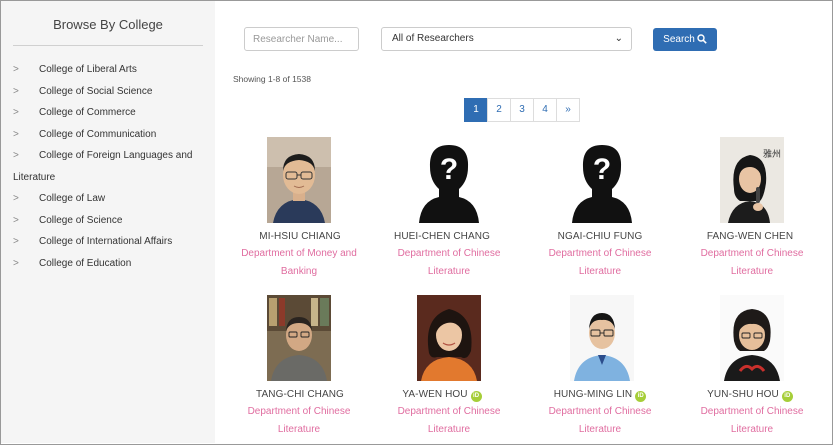 The image size is (833, 445). I want to click on page-2-button: 2, so click(499, 110).